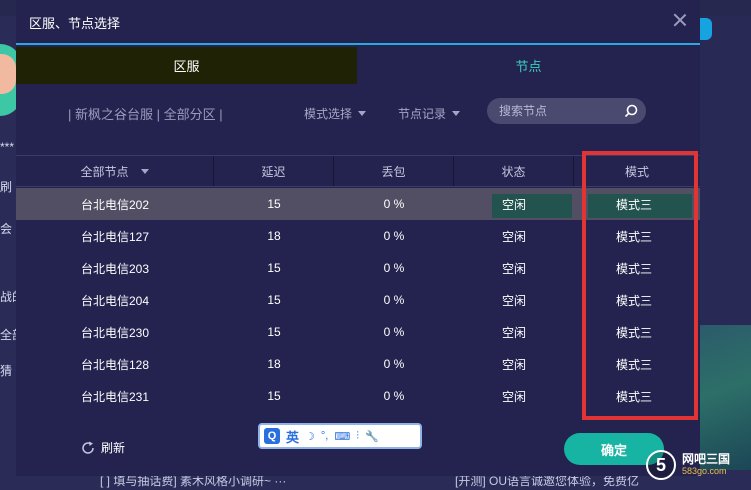 This screenshot has width=751, height=490. I want to click on breadcrumb: | 新枫之谷台服 | 全部分区 |, so click(145, 114).